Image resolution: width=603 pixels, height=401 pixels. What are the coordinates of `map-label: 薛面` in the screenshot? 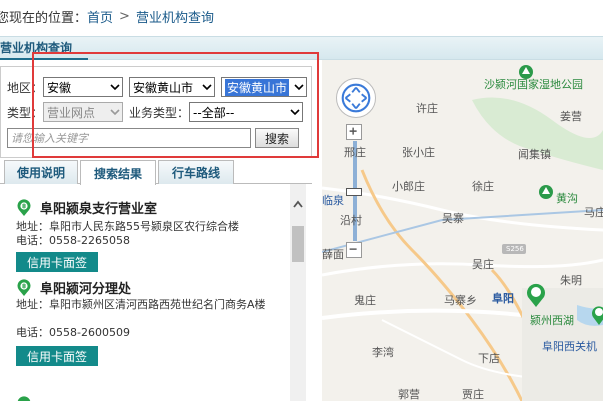 It's located at (333, 254).